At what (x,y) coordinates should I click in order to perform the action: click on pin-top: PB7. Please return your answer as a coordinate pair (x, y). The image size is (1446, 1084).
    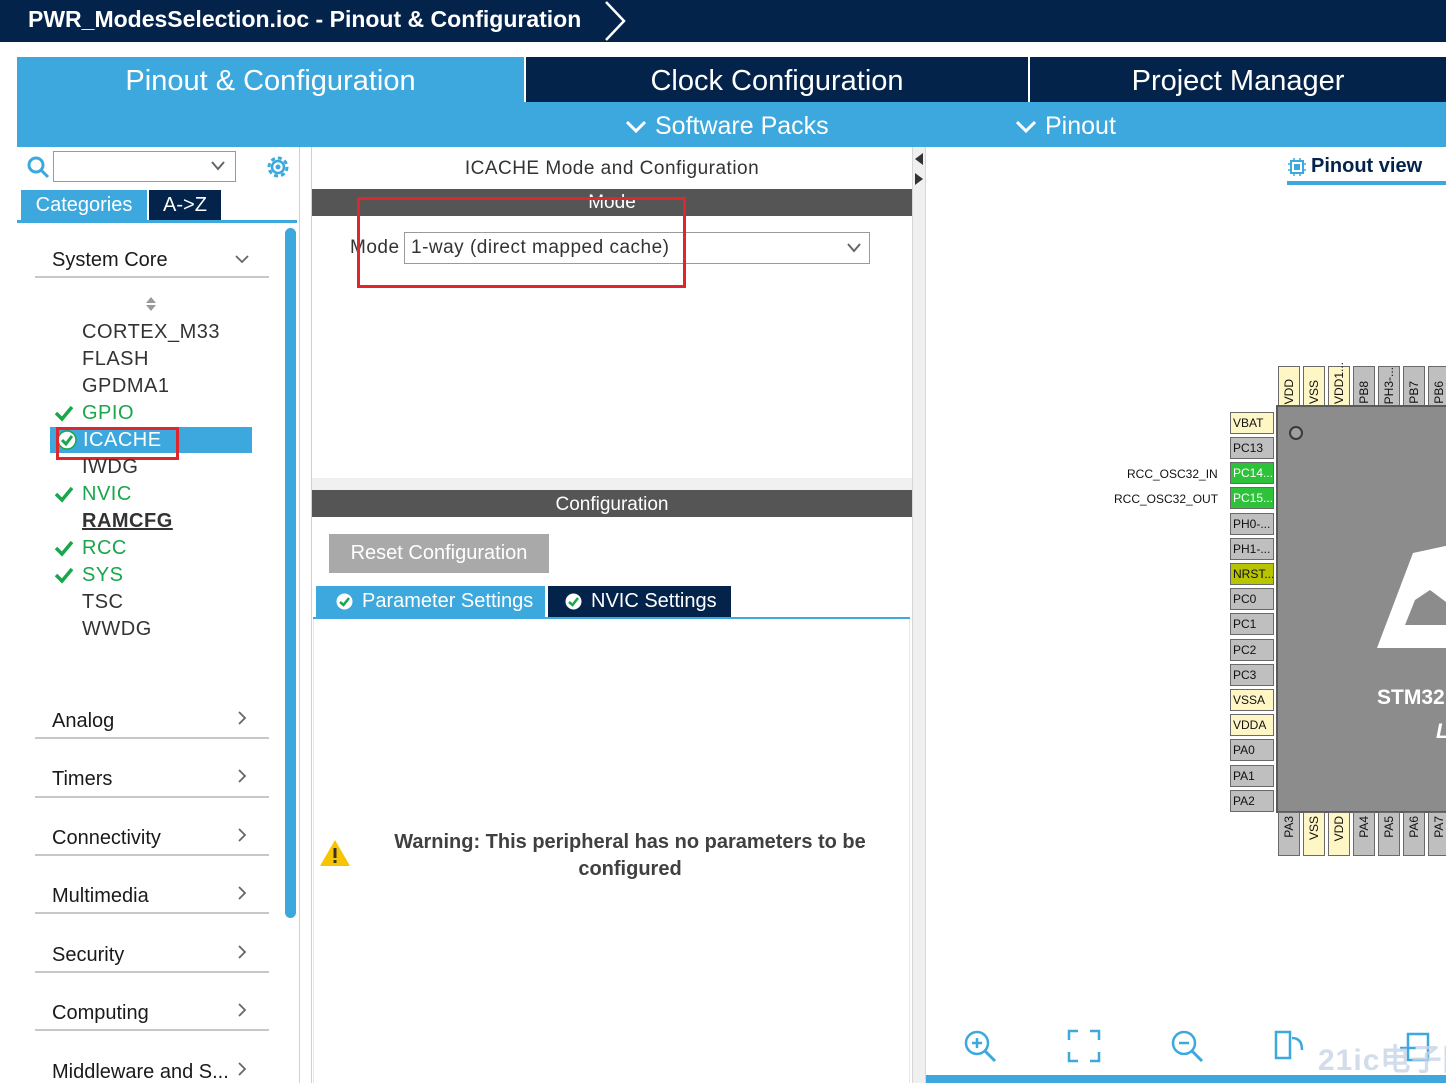
    Looking at the image, I should click on (1414, 386).